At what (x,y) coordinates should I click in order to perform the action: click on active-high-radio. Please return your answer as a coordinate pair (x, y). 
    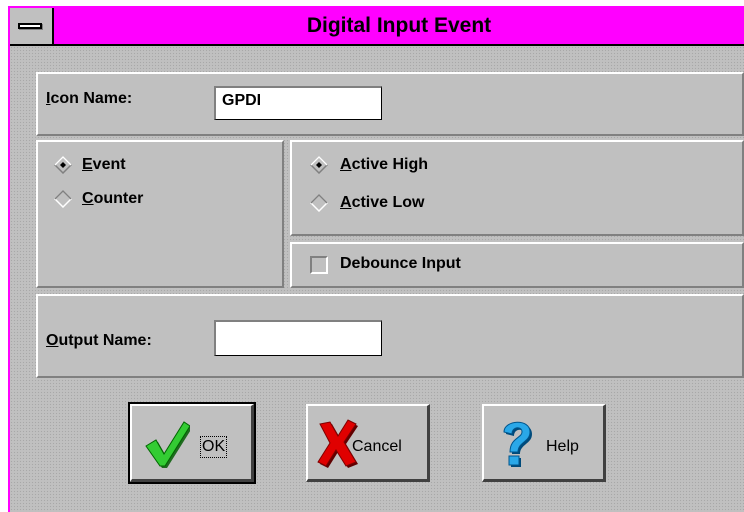
    Looking at the image, I should click on (319, 165).